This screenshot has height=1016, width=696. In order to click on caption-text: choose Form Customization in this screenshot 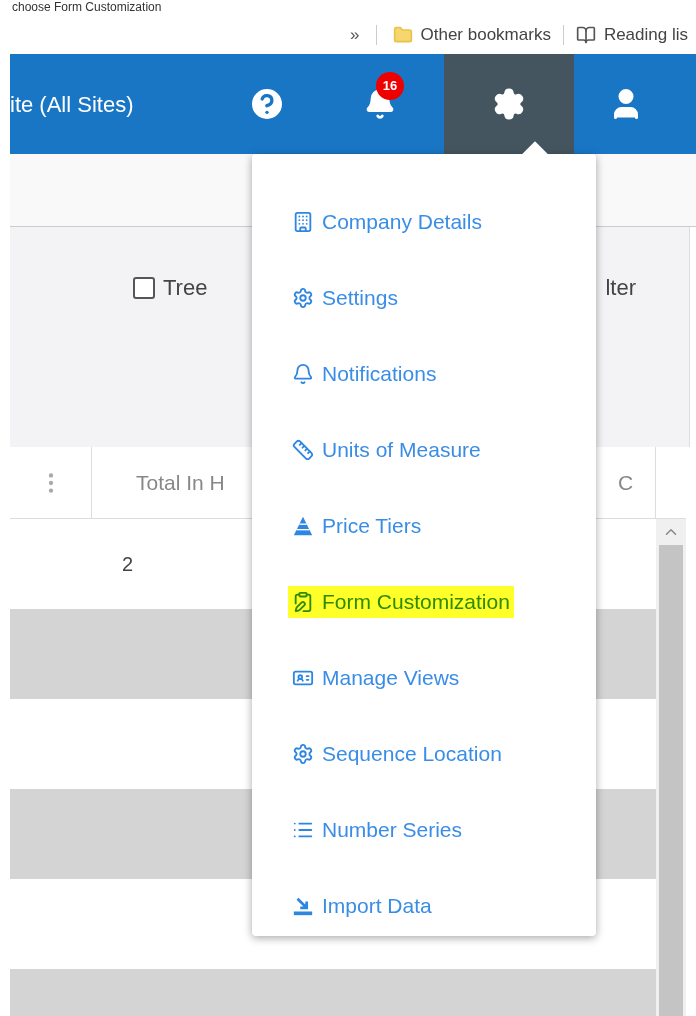, I will do `click(87, 8)`.